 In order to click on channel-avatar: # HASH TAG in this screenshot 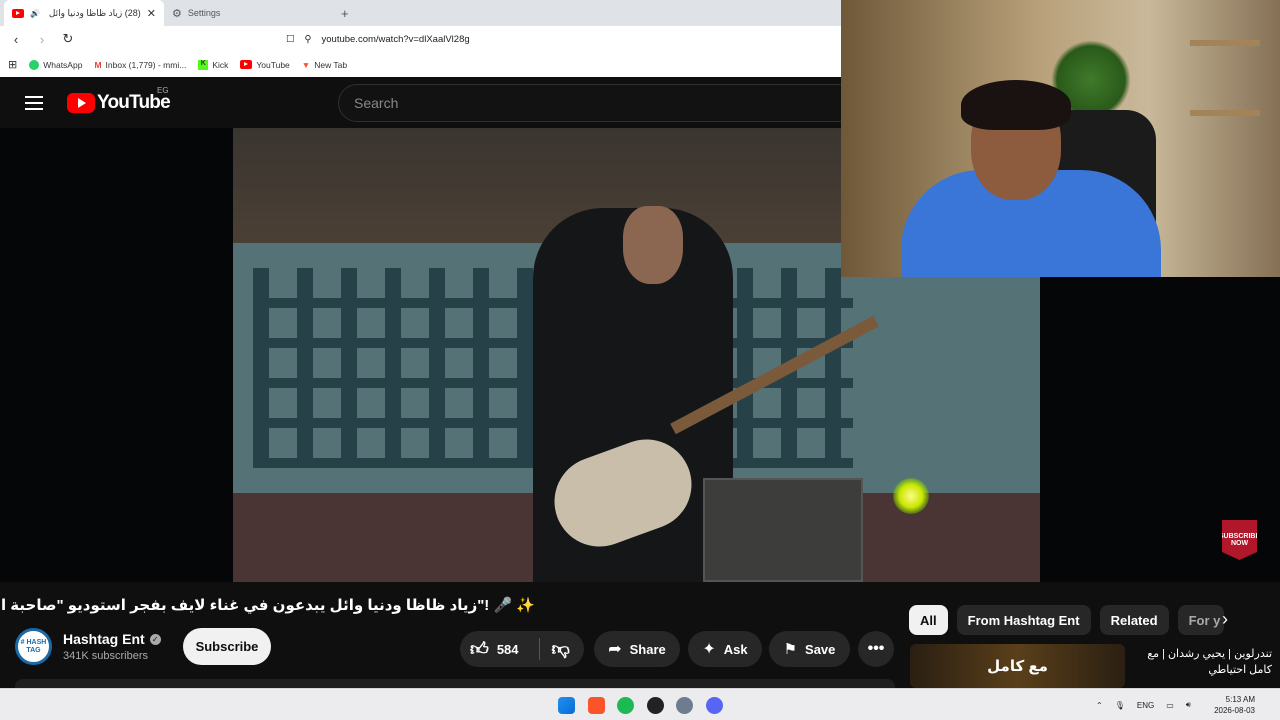, I will do `click(33, 646)`.